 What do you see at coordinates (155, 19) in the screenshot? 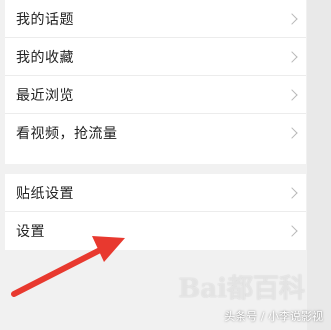
I see `menu-item-my-topics: 我的话题` at bounding box center [155, 19].